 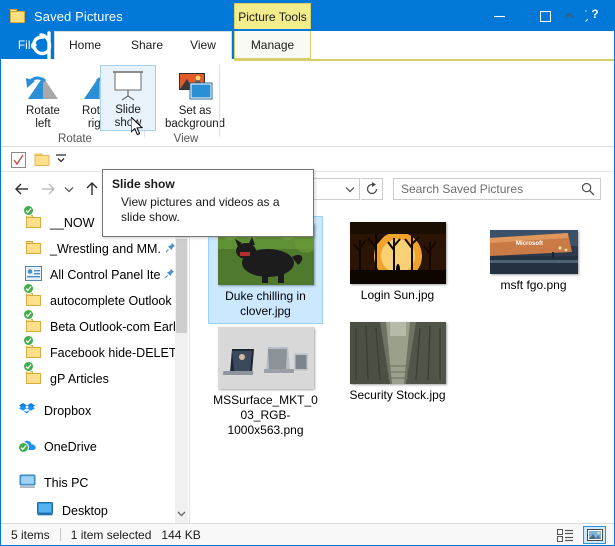 What do you see at coordinates (46, 511) in the screenshot?
I see `desktop-icon` at bounding box center [46, 511].